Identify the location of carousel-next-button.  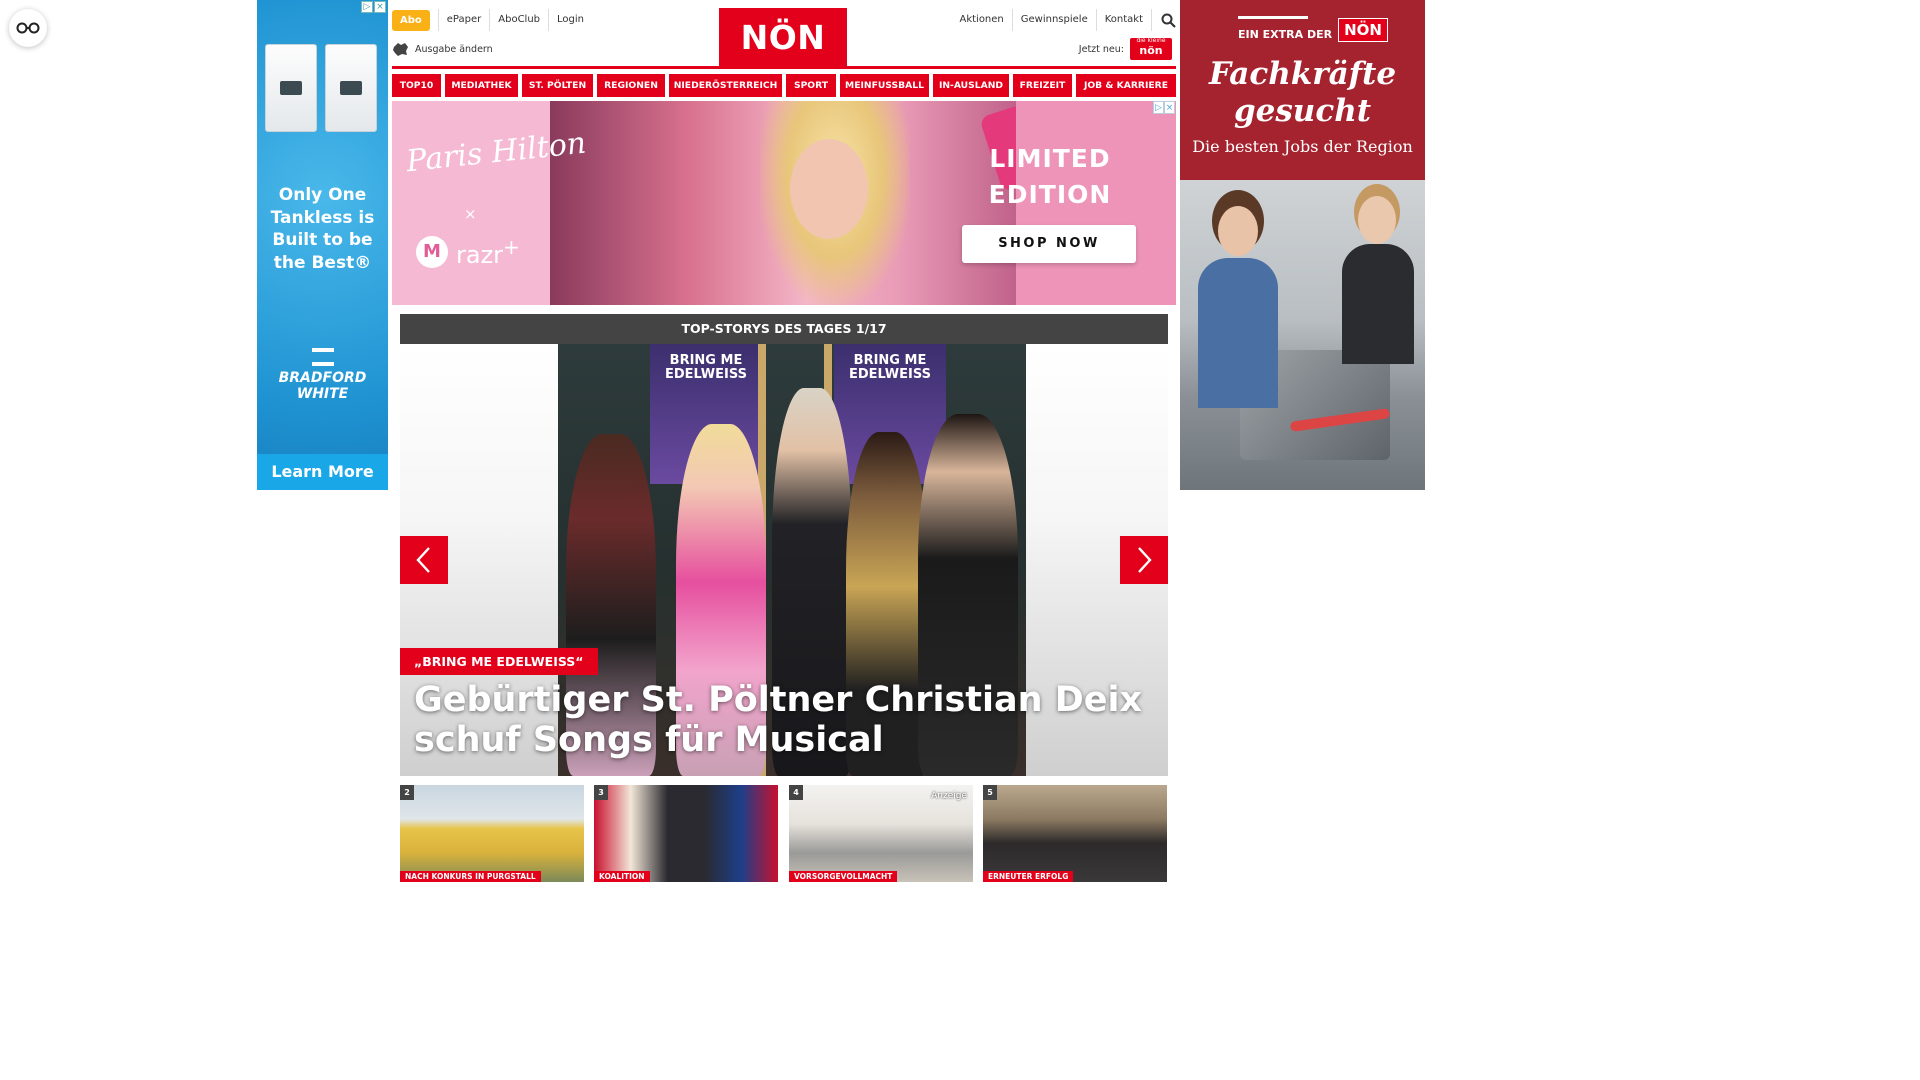
(1144, 560).